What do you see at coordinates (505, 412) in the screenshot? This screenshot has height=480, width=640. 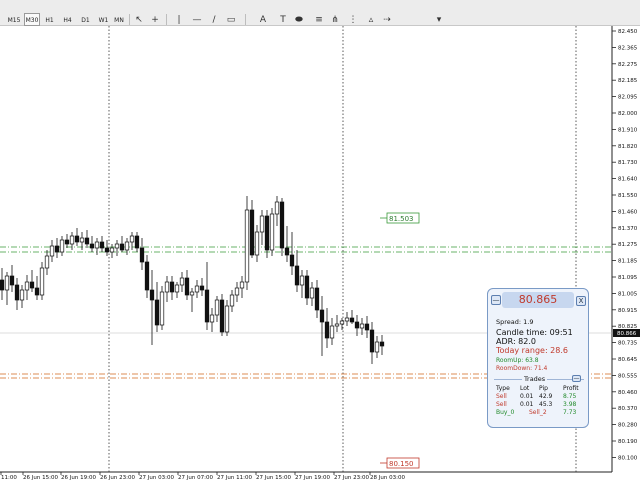 I see `buy-count: Buy_0` at bounding box center [505, 412].